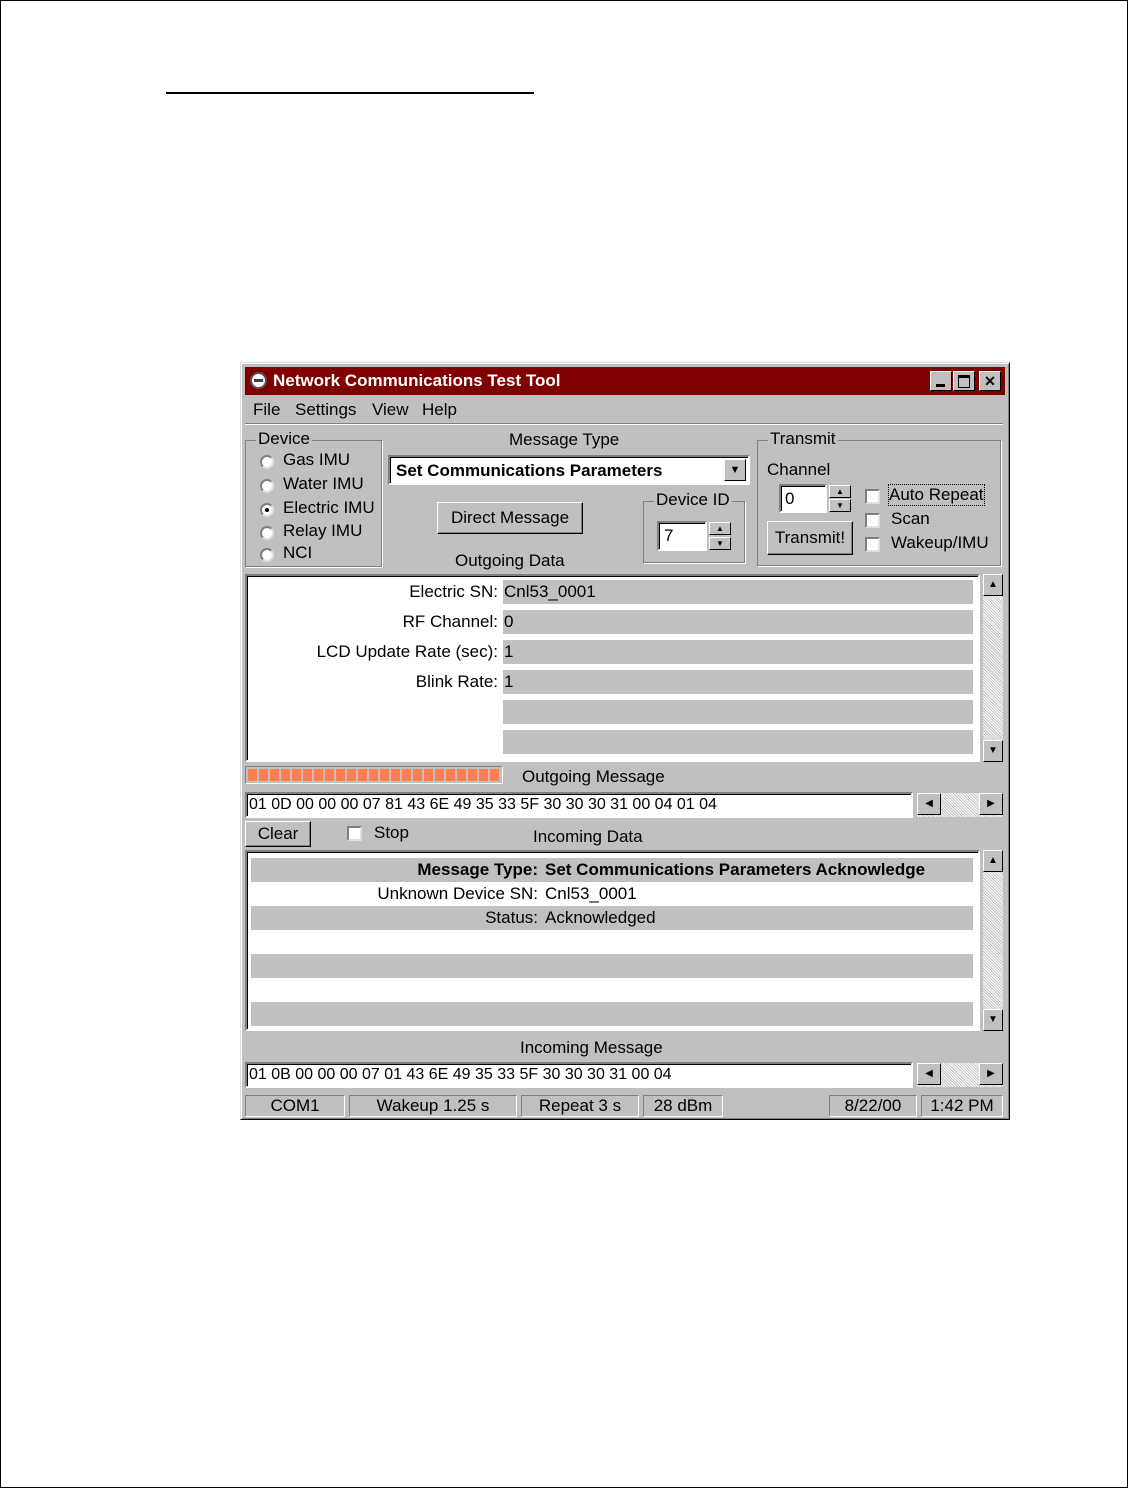 This screenshot has width=1128, height=1488. What do you see at coordinates (600, 917) in the screenshot?
I see `incoming-row-value: Acknowledged` at bounding box center [600, 917].